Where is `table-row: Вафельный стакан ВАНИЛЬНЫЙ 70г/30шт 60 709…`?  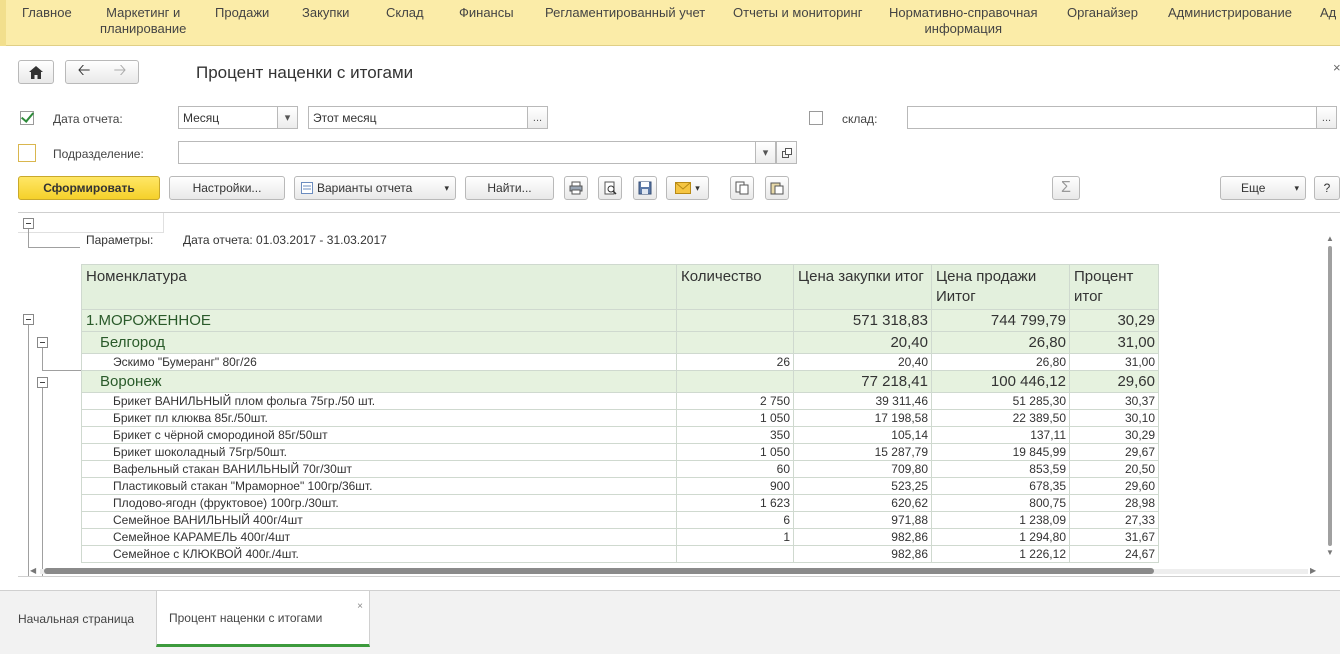
table-row: Вафельный стакан ВАНИЛЬНЫЙ 70г/30шт 60 709… is located at coordinates (620, 469).